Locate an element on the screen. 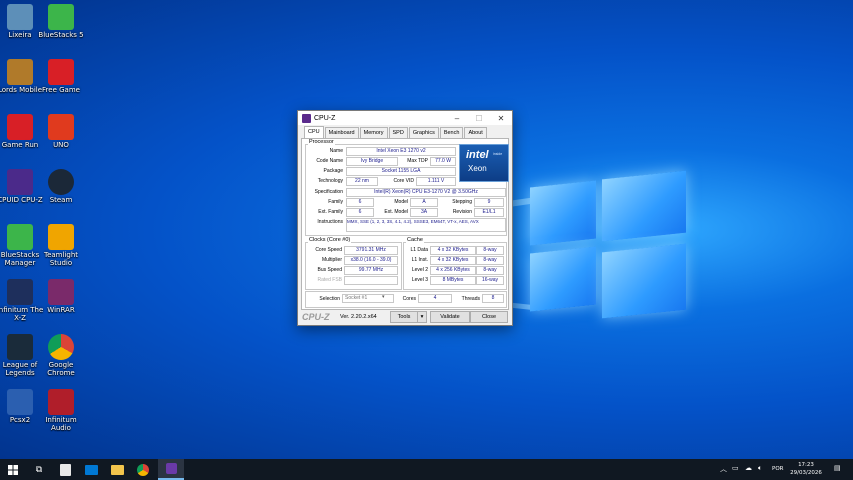 Image resolution: width=853 pixels, height=480 pixels. desktop-icon: Steam is located at coordinates (61, 190).